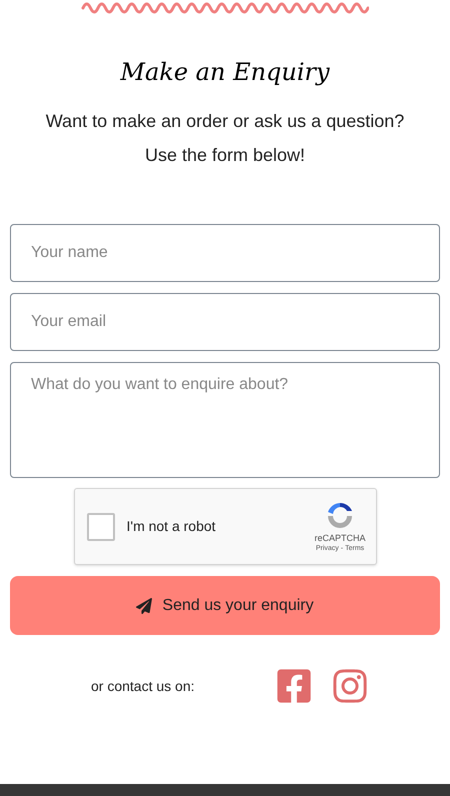 This screenshot has width=450, height=796. What do you see at coordinates (225, 121) in the screenshot?
I see `intro-text: Want to make an order or ask us a question?` at bounding box center [225, 121].